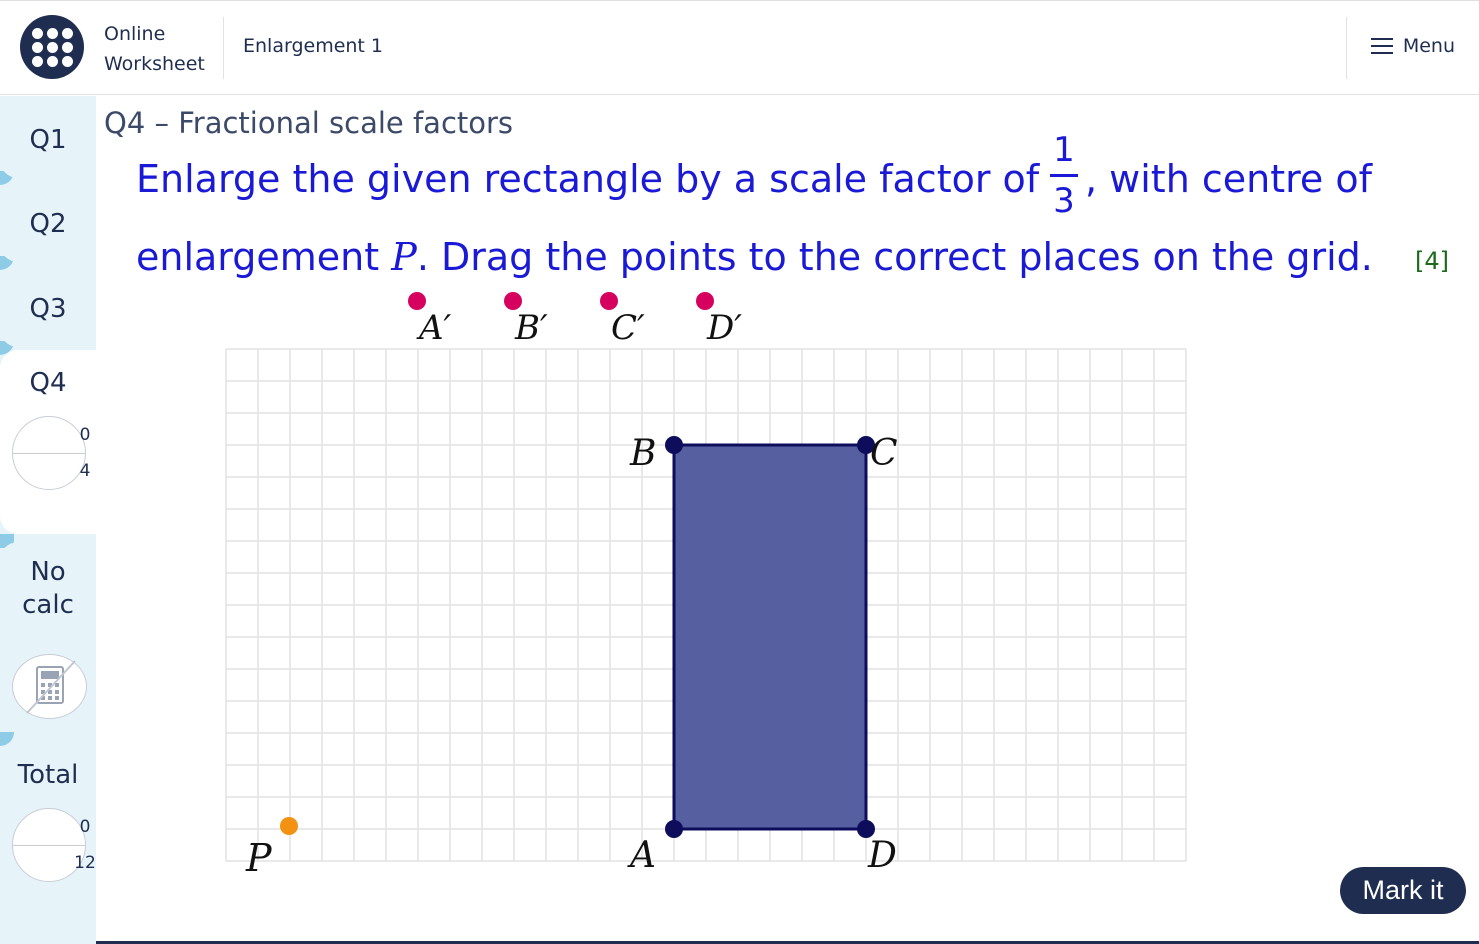  I want to click on draggable-point-b-prime, so click(513, 301).